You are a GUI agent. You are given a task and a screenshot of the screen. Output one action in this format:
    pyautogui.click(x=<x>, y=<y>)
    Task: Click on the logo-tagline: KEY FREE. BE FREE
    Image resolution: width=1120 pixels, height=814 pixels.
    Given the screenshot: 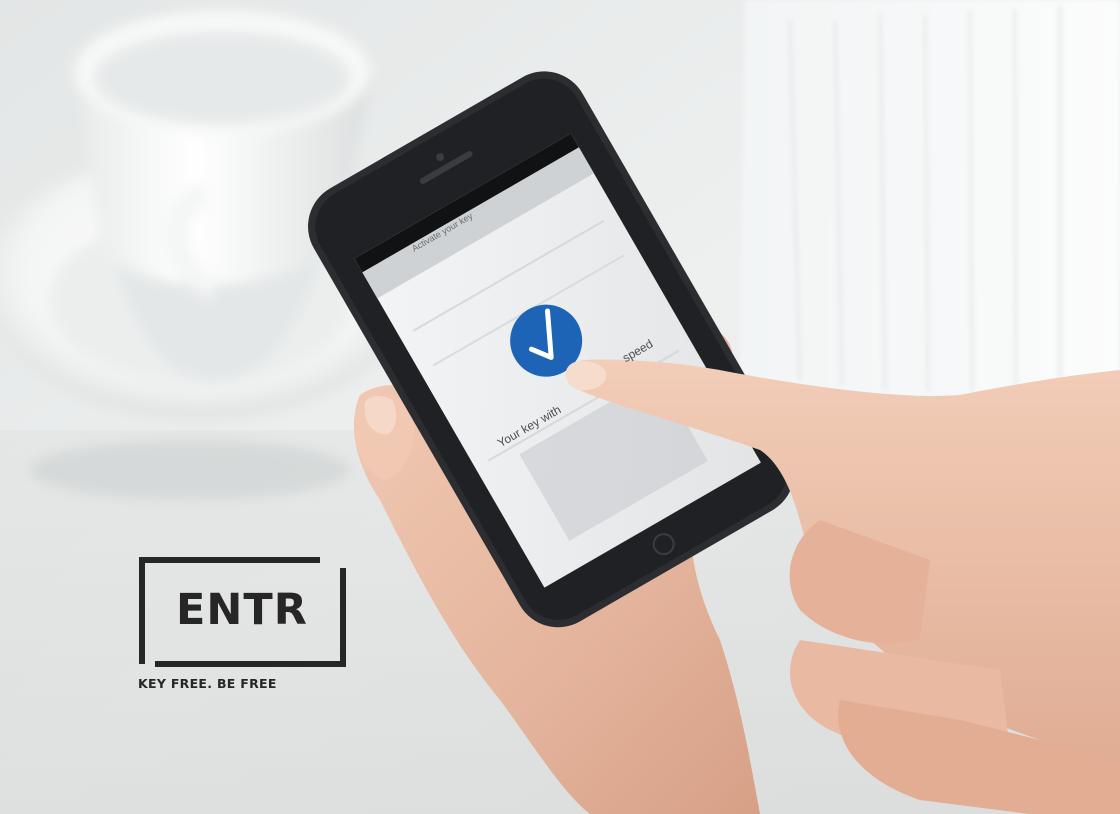 What is the action you would take?
    pyautogui.click(x=207, y=683)
    